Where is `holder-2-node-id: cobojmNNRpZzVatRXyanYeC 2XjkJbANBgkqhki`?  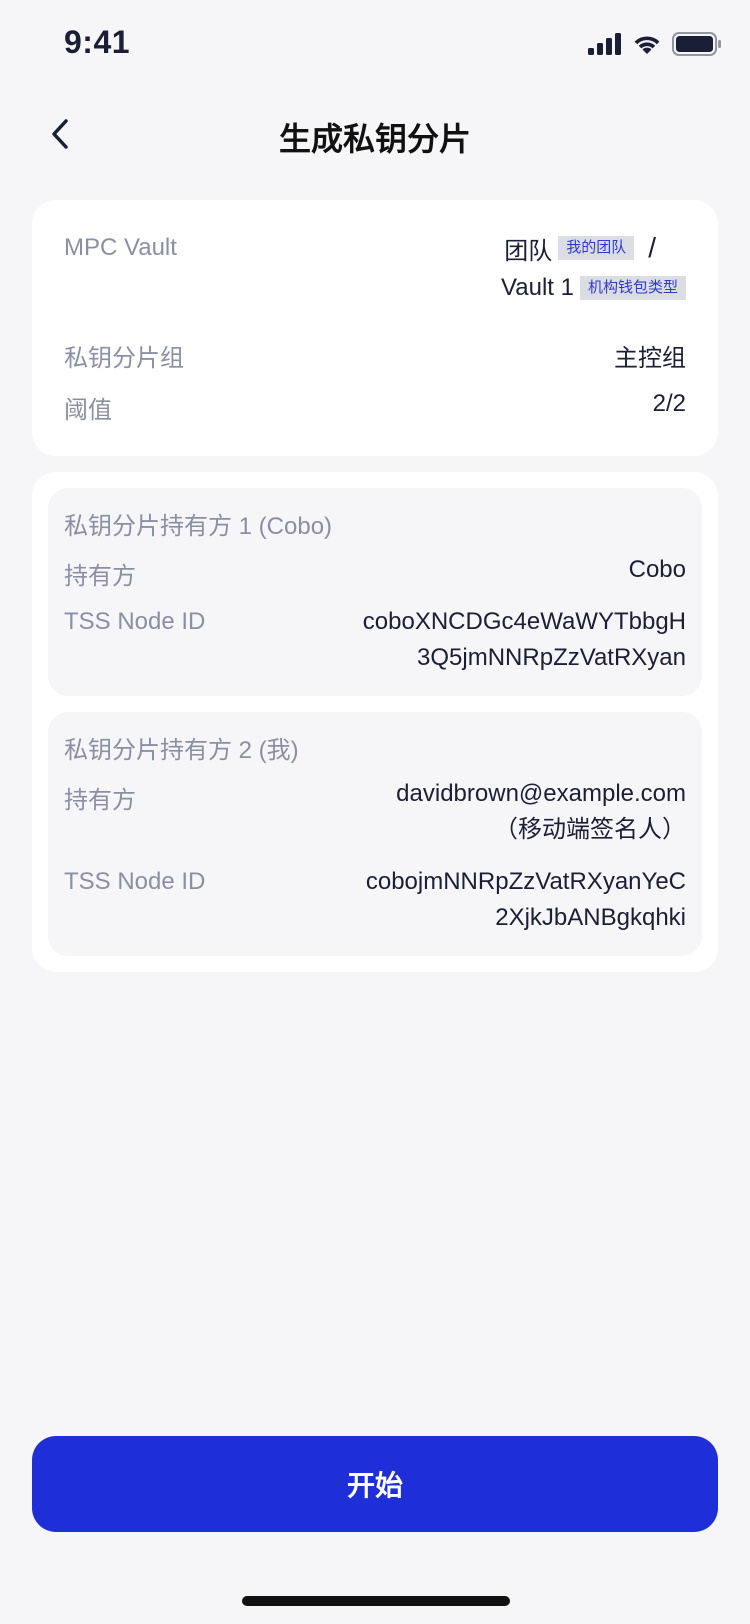 holder-2-node-id: cobojmNNRpZzVatRXyanYeC 2XjkJbANBgkqhki is located at coordinates (526, 900).